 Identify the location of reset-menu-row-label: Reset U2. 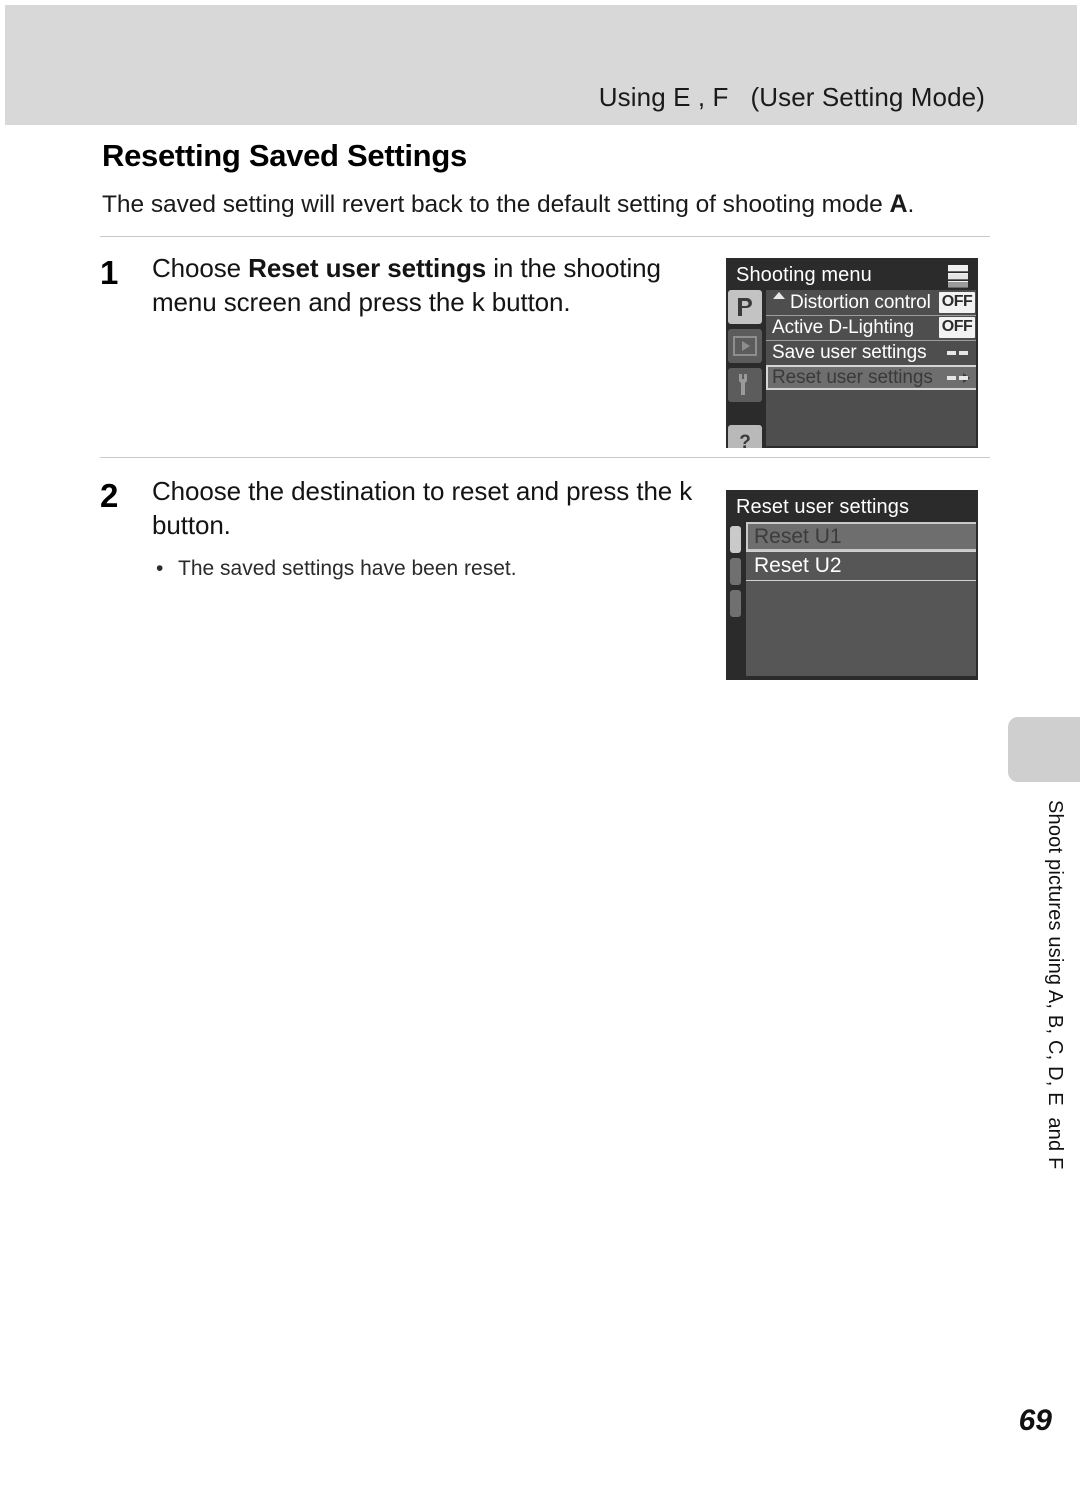
(798, 565).